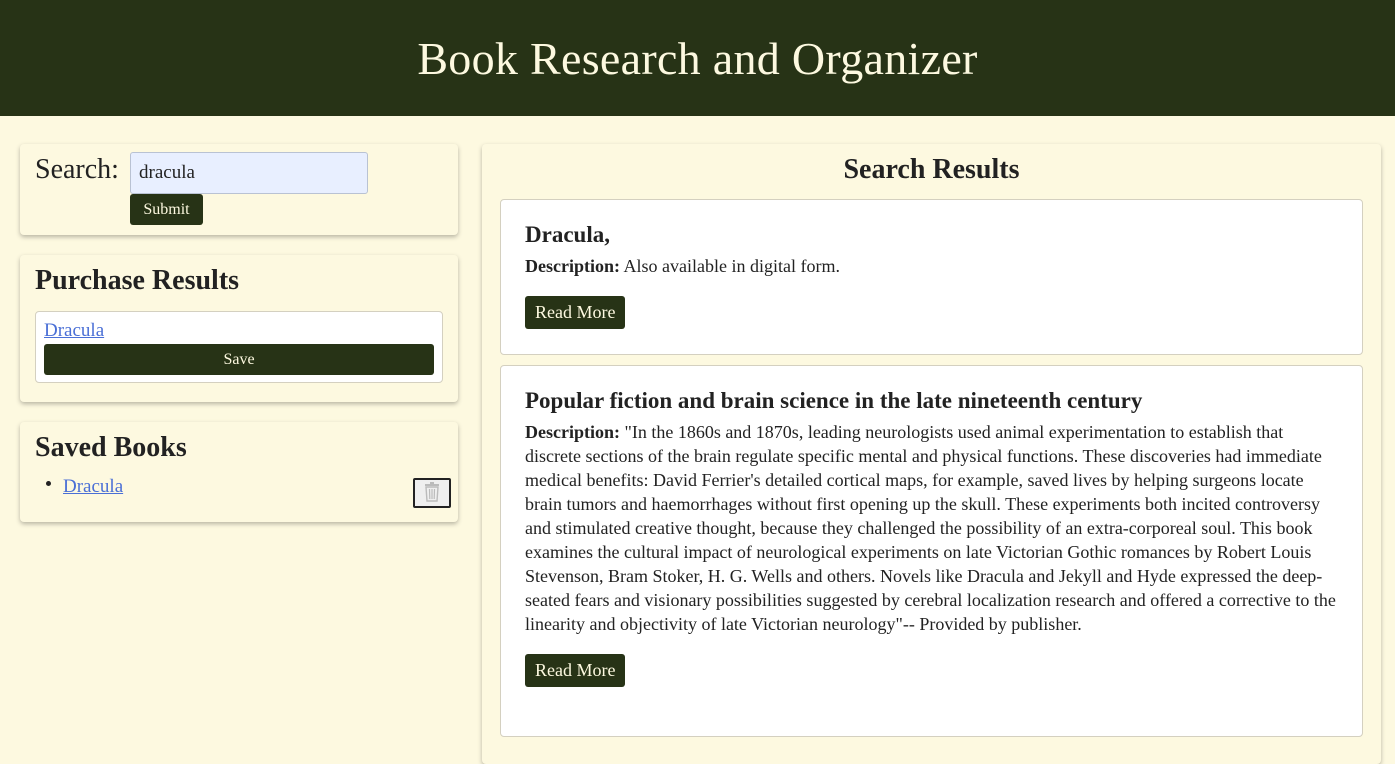 This screenshot has height=764, width=1395. I want to click on purchase-item: Dracula Save, so click(239, 347).